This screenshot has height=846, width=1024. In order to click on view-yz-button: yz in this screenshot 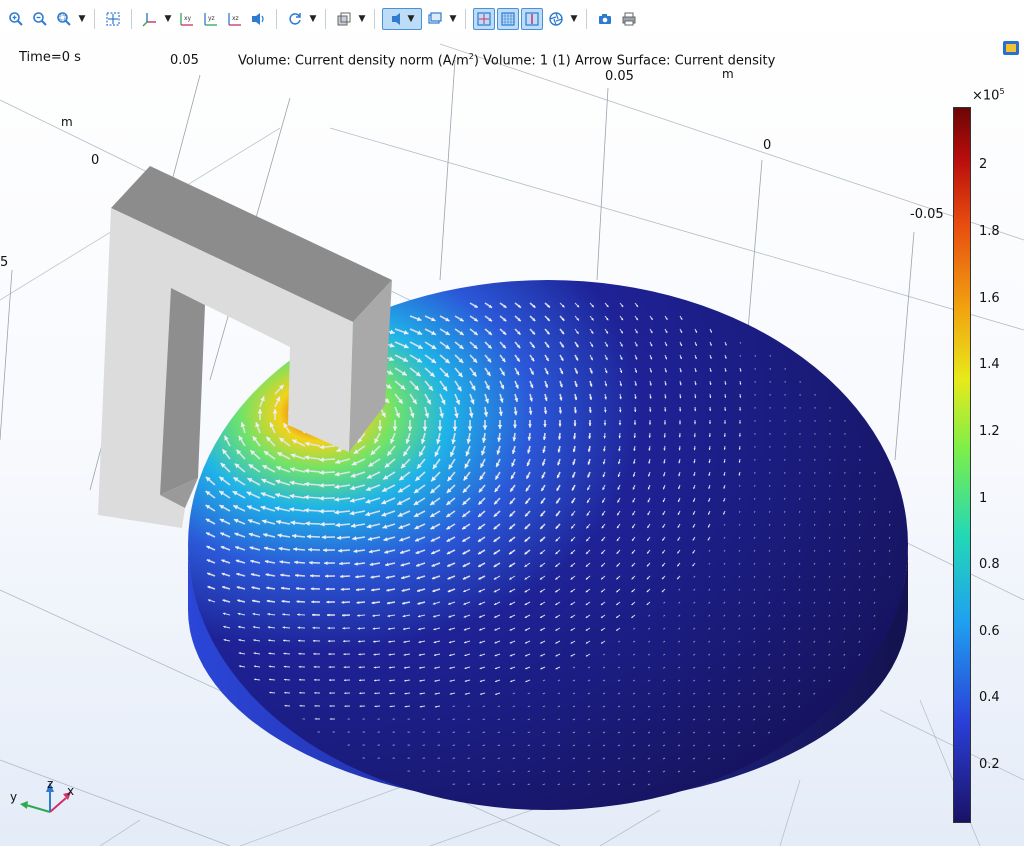, I will do `click(210, 19)`.